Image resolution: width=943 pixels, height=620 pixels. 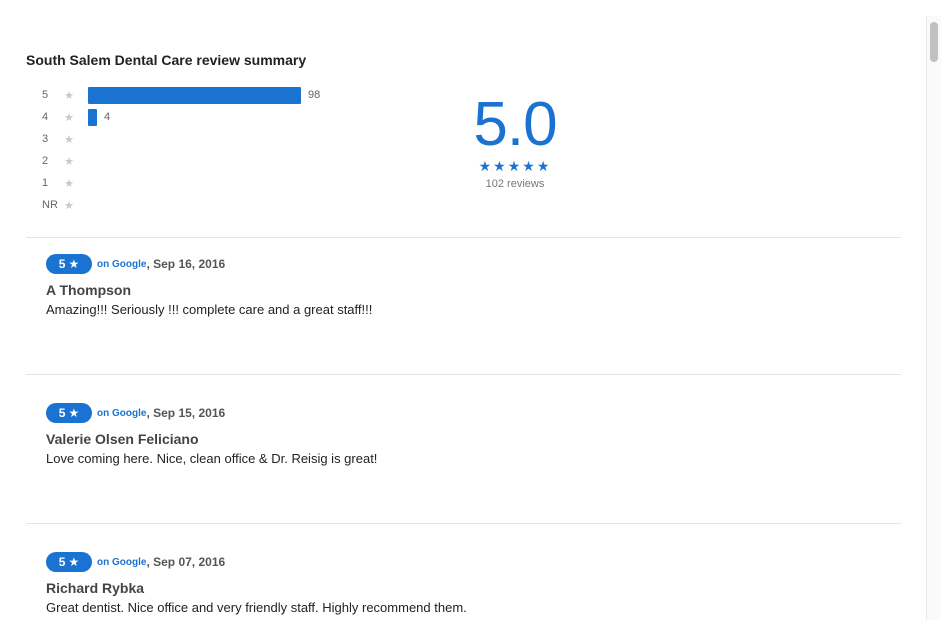 I want to click on review-date: , Sep 07, 2016, so click(x=186, y=562).